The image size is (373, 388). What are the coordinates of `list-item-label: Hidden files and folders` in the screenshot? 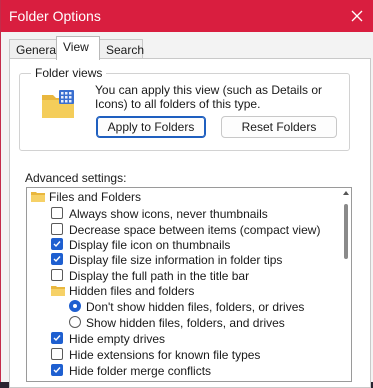 It's located at (132, 291).